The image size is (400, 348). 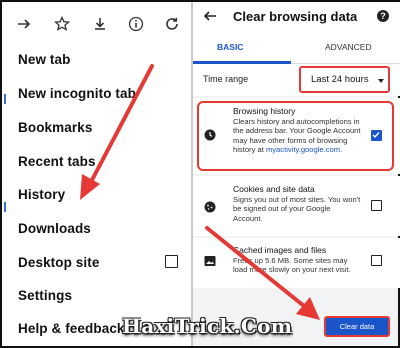 What do you see at coordinates (274, 189) in the screenshot?
I see `cookies-title: Cookies and site data` at bounding box center [274, 189].